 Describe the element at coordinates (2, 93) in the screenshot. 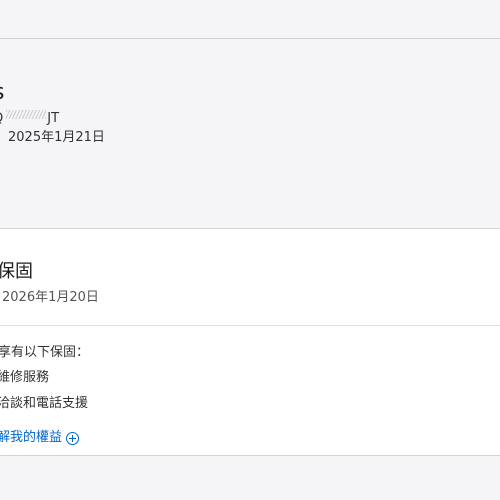

I see `device-name: s` at that location.